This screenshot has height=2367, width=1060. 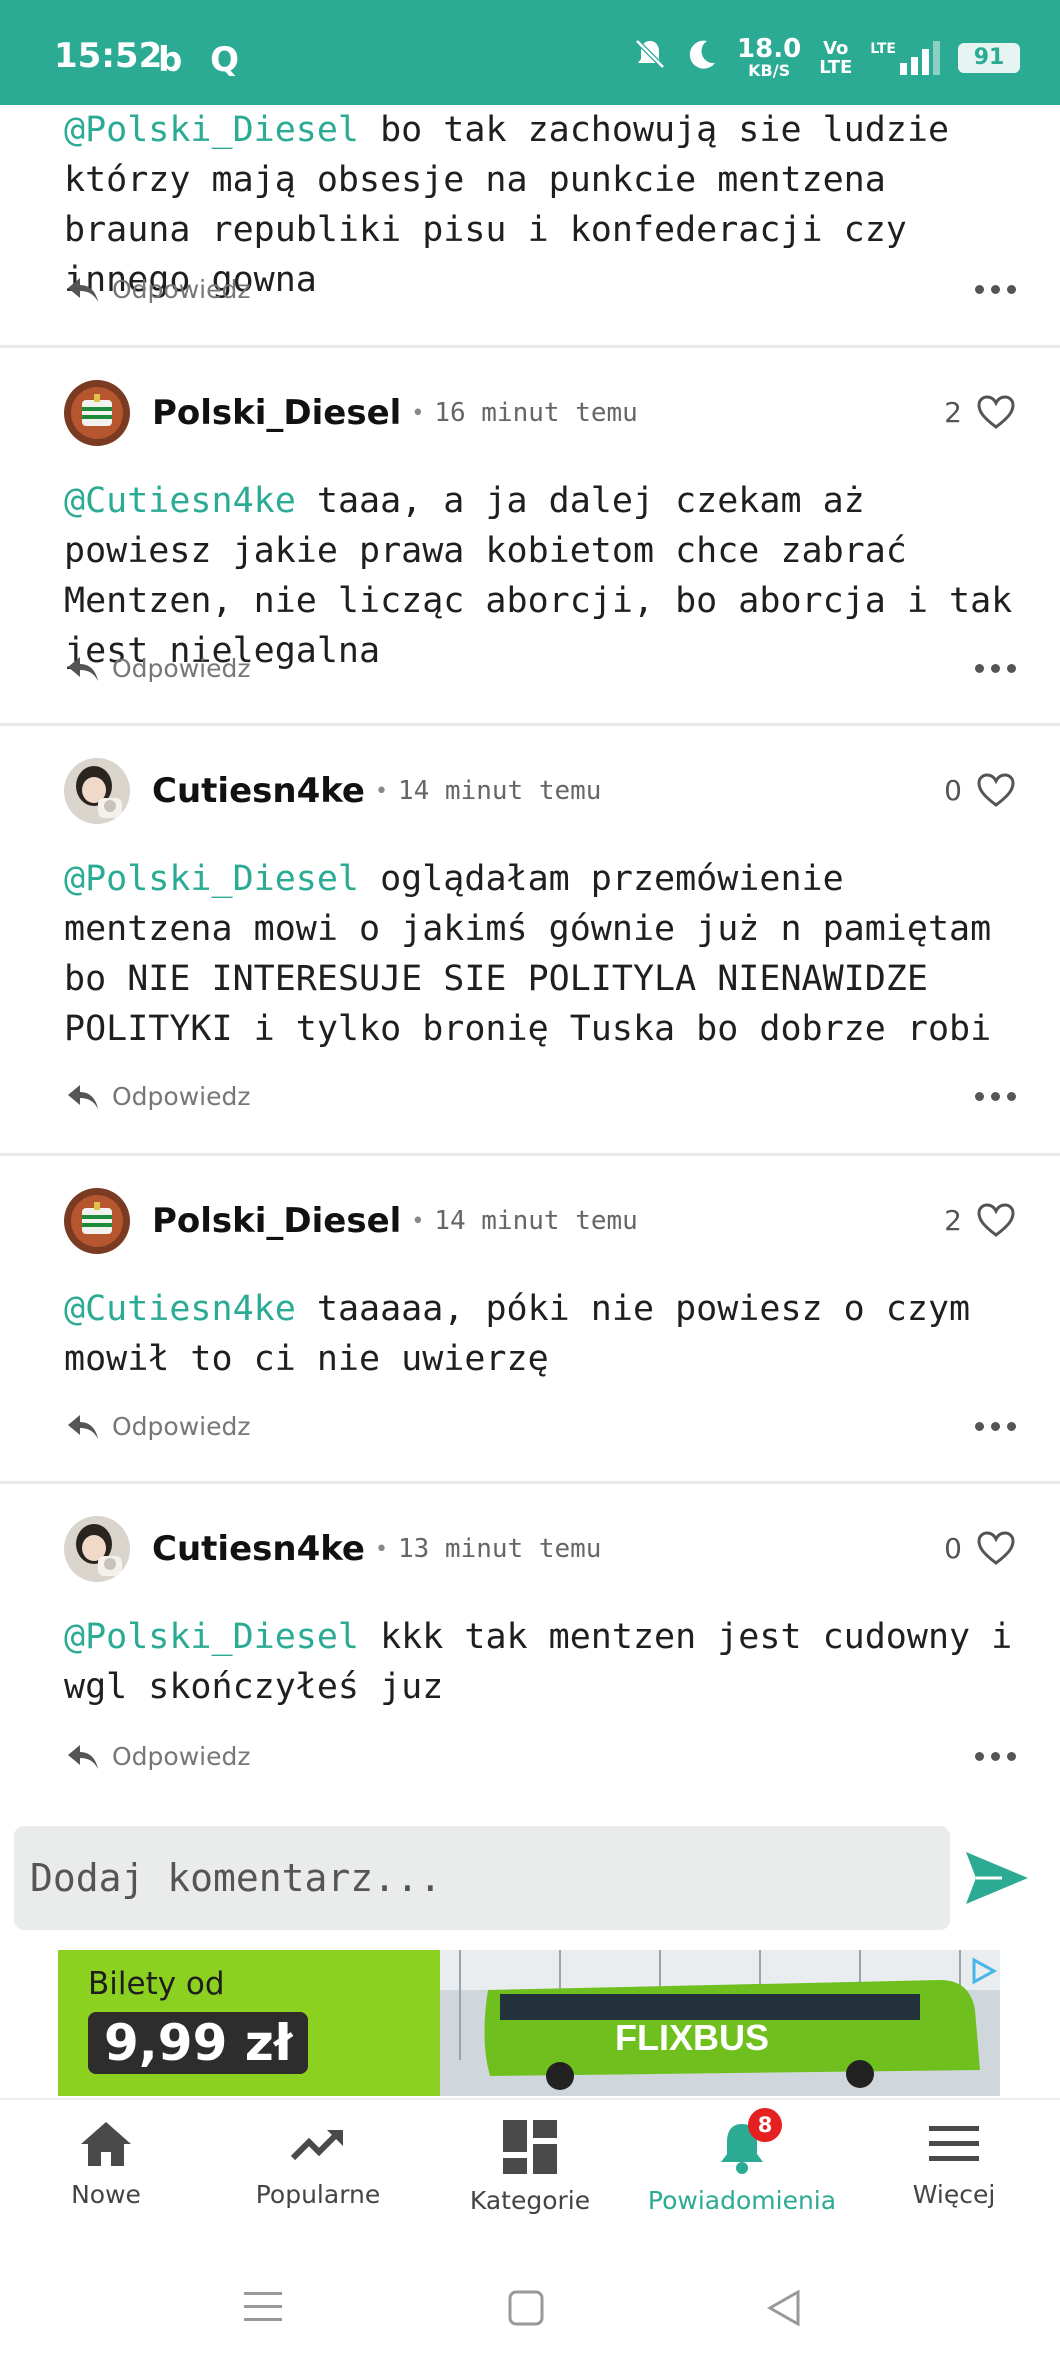 I want to click on ad-price: 9,99 zł, so click(x=198, y=2043).